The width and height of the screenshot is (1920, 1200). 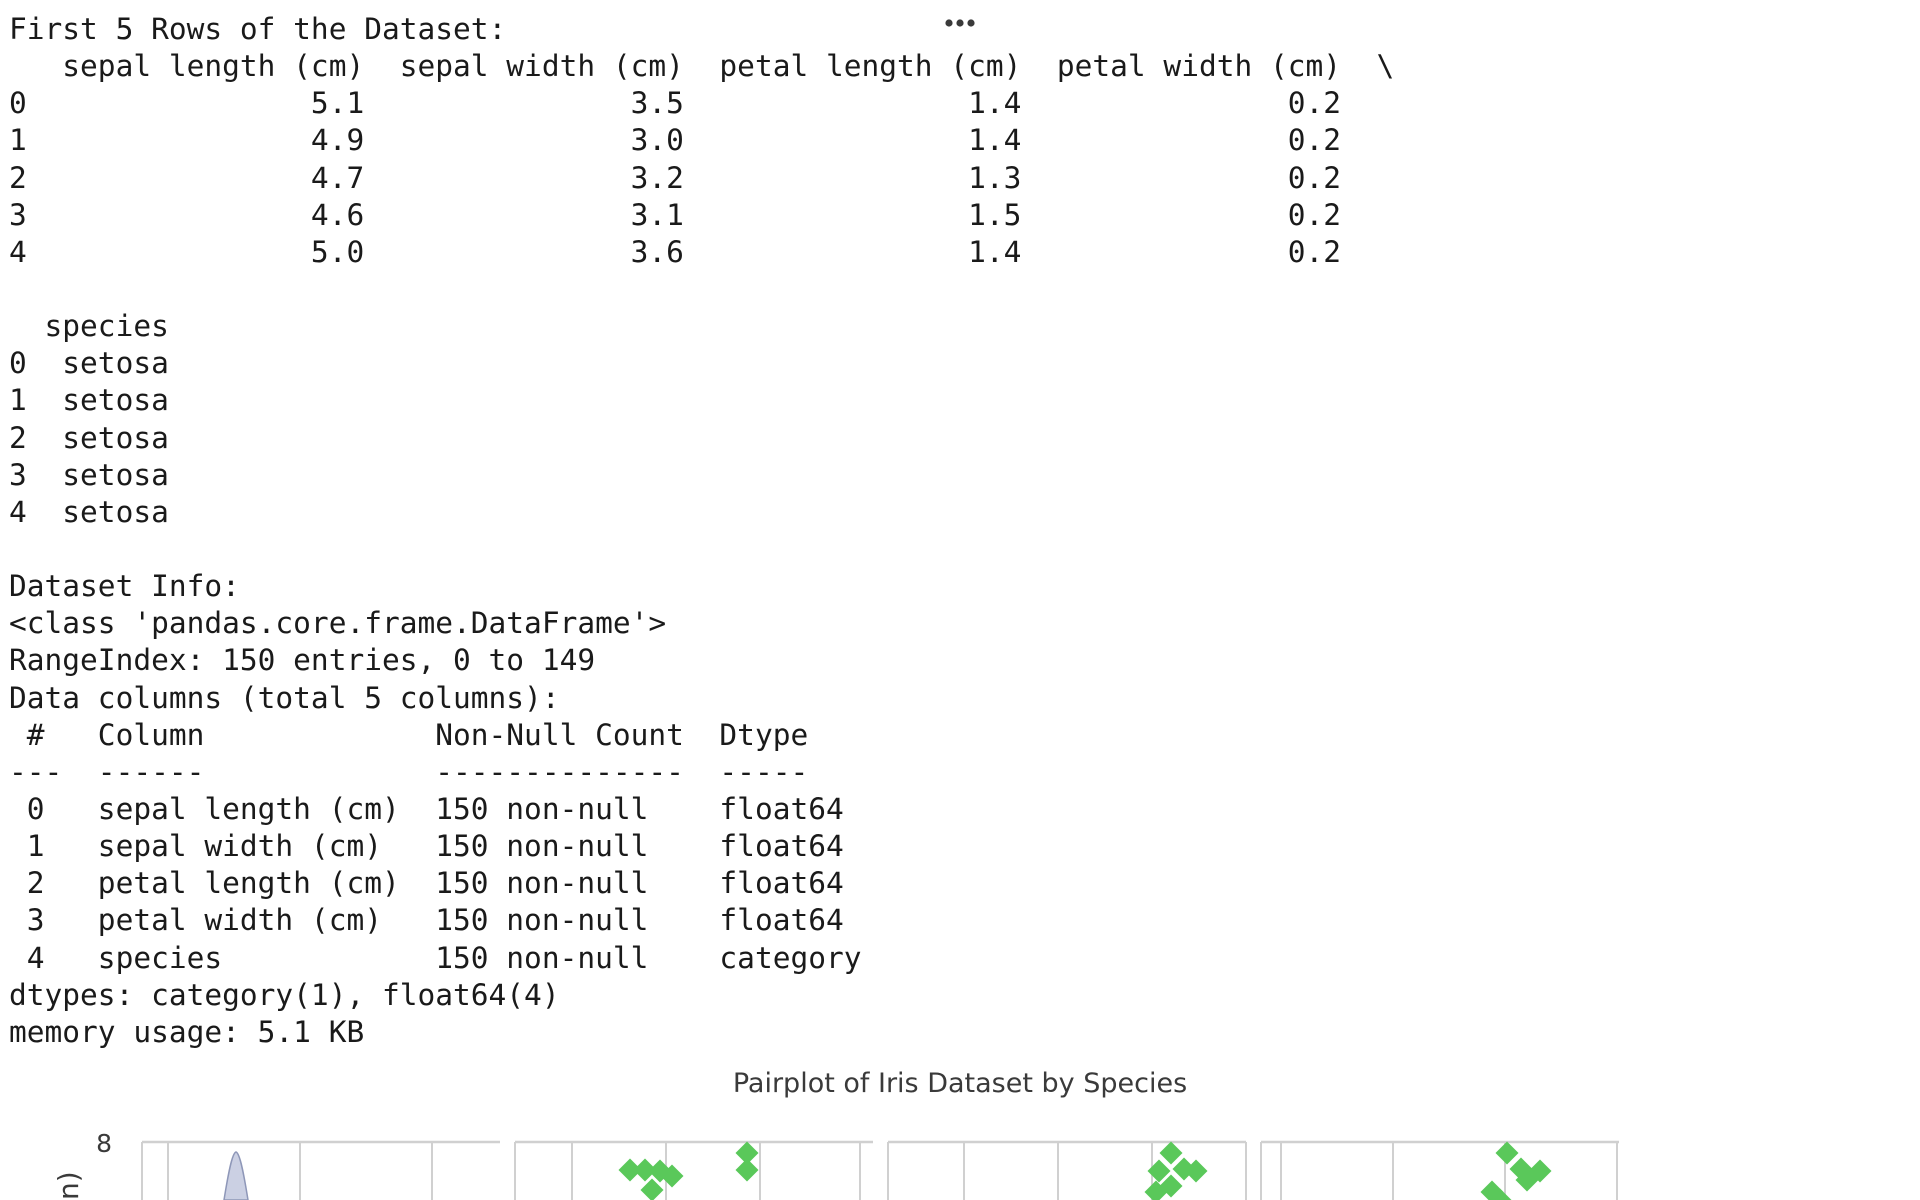 I want to click on output-line: 0 5.1 3.5 1.4 0.2, so click(x=702, y=103).